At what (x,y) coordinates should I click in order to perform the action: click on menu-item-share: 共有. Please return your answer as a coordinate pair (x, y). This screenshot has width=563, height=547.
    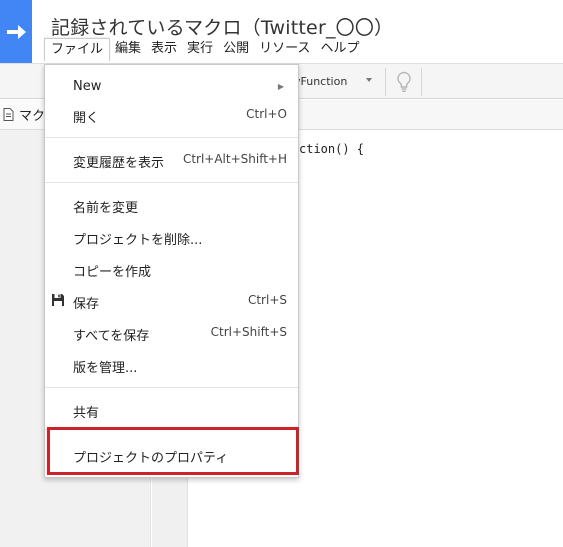
    Looking at the image, I should click on (171, 410).